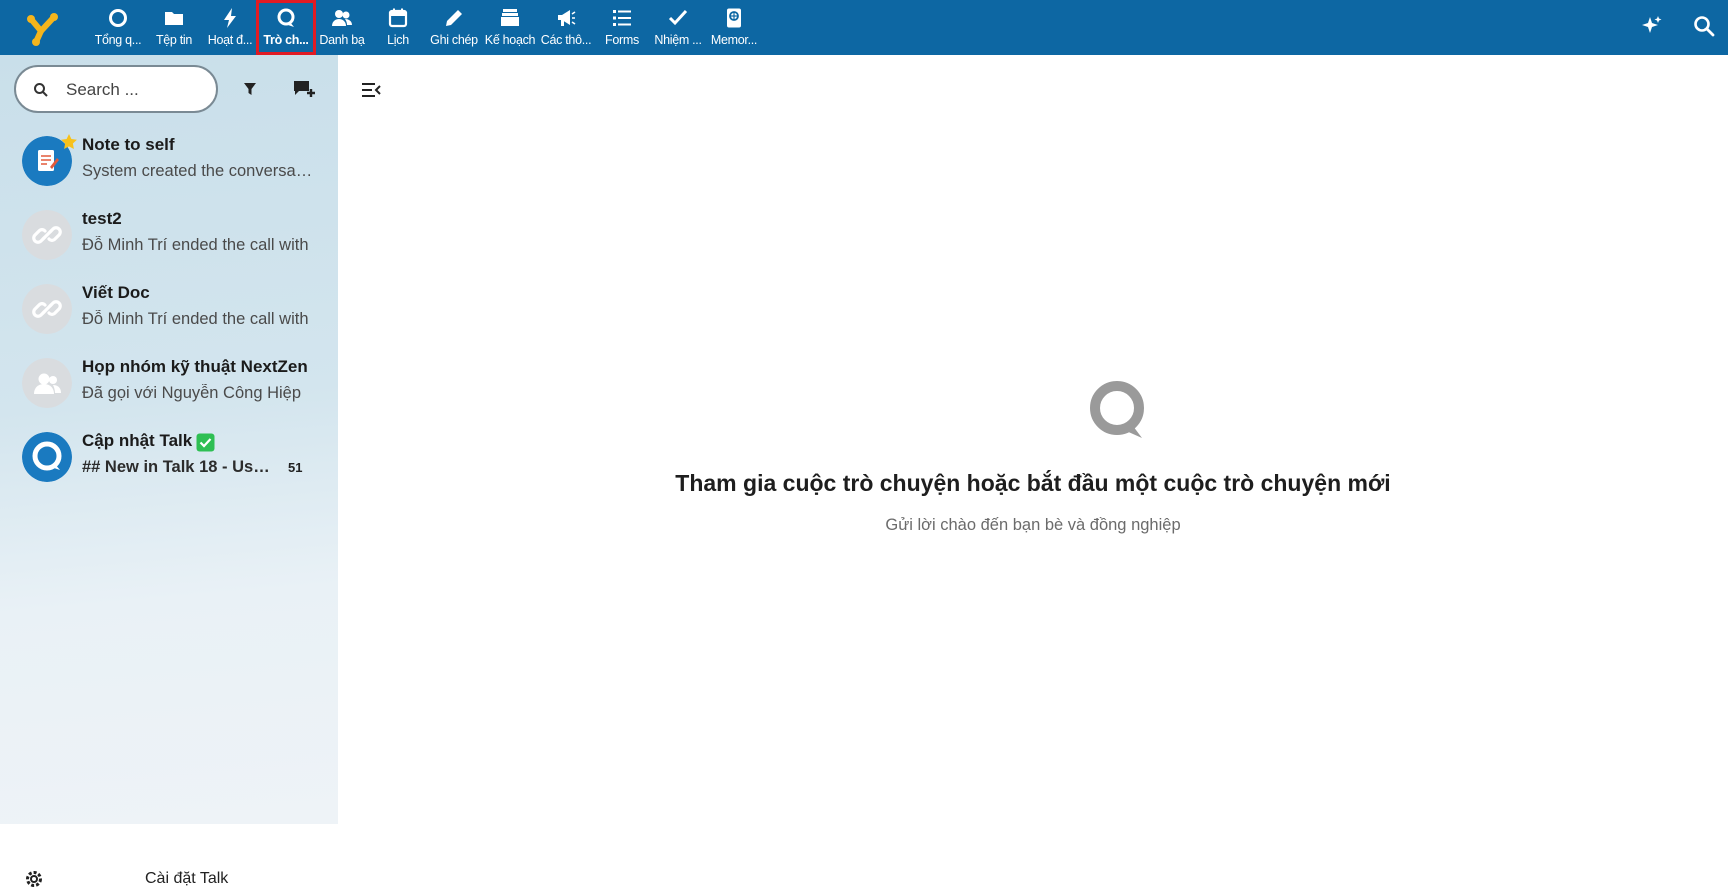 The height and width of the screenshot is (893, 1728). I want to click on checkmark-icon, so click(678, 18).